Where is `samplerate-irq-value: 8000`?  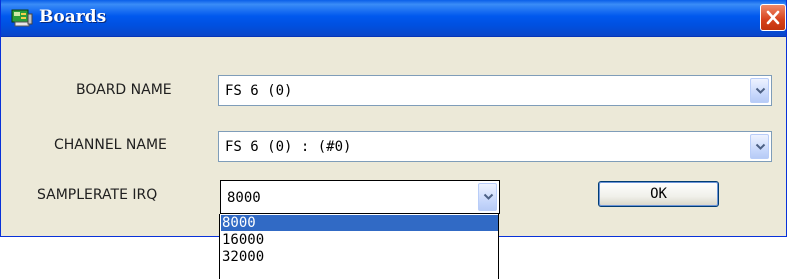 samplerate-irq-value: 8000 is located at coordinates (244, 198).